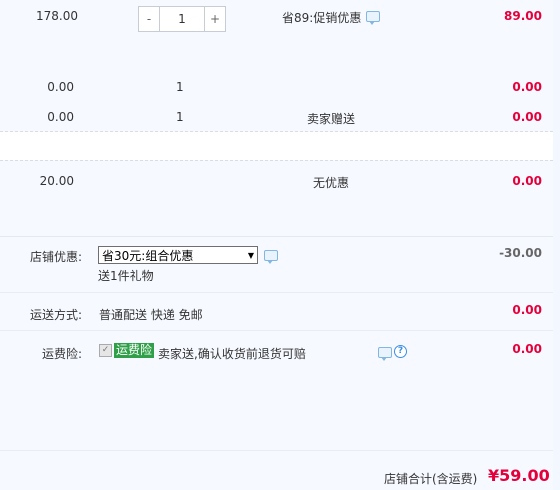 This screenshot has width=560, height=490. Describe the element at coordinates (134, 350) in the screenshot. I see `insurance-tag: 运费险` at that location.